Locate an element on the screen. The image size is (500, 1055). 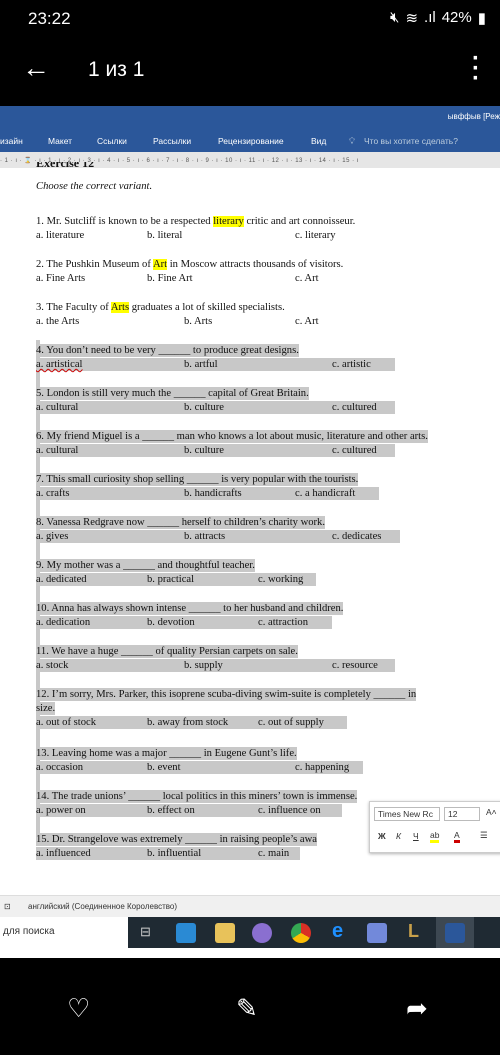
tab-review: Рецензирование is located at coordinates (251, 141).